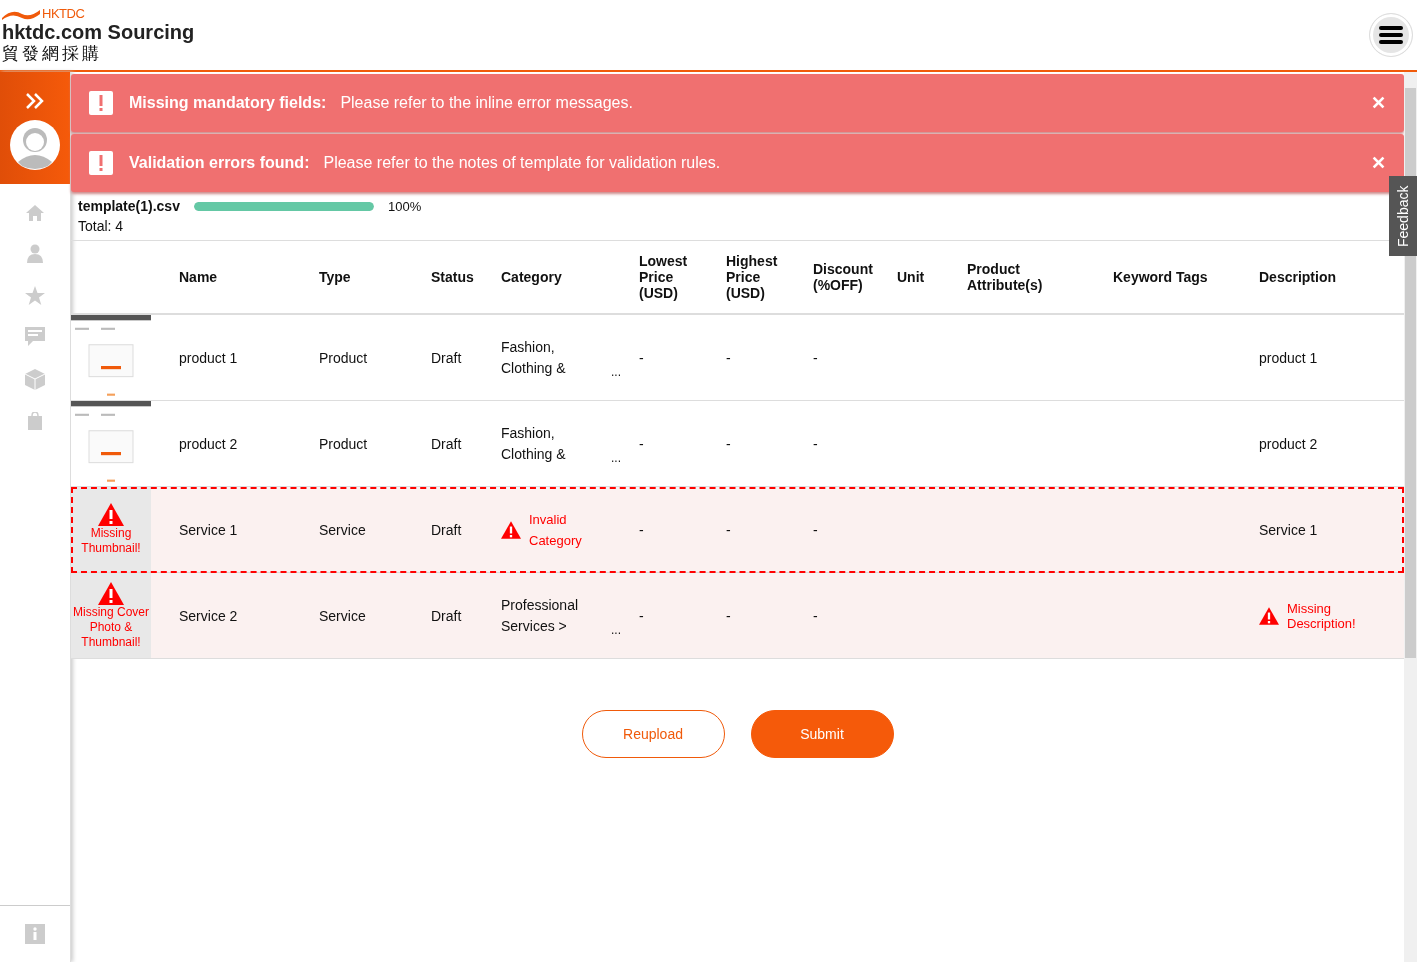 The height and width of the screenshot is (962, 1417). I want to click on feedback-tab: Feedback, so click(1403, 216).